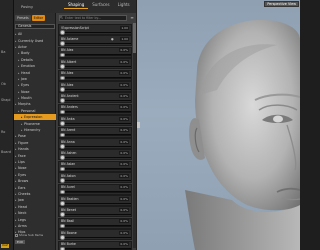  What do you see at coordinates (95, 155) in the screenshot?
I see `morph-slider: BN Ashen 0.0%` at bounding box center [95, 155].